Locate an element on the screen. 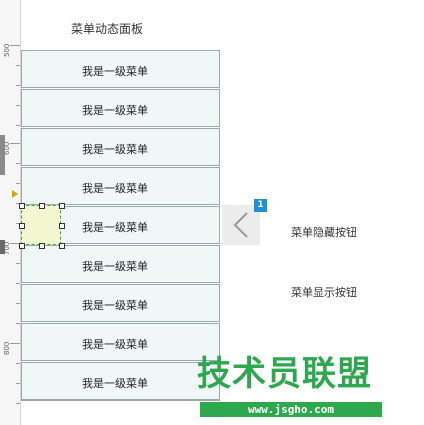  ruler-label-500: 500 is located at coordinates (7, 50).